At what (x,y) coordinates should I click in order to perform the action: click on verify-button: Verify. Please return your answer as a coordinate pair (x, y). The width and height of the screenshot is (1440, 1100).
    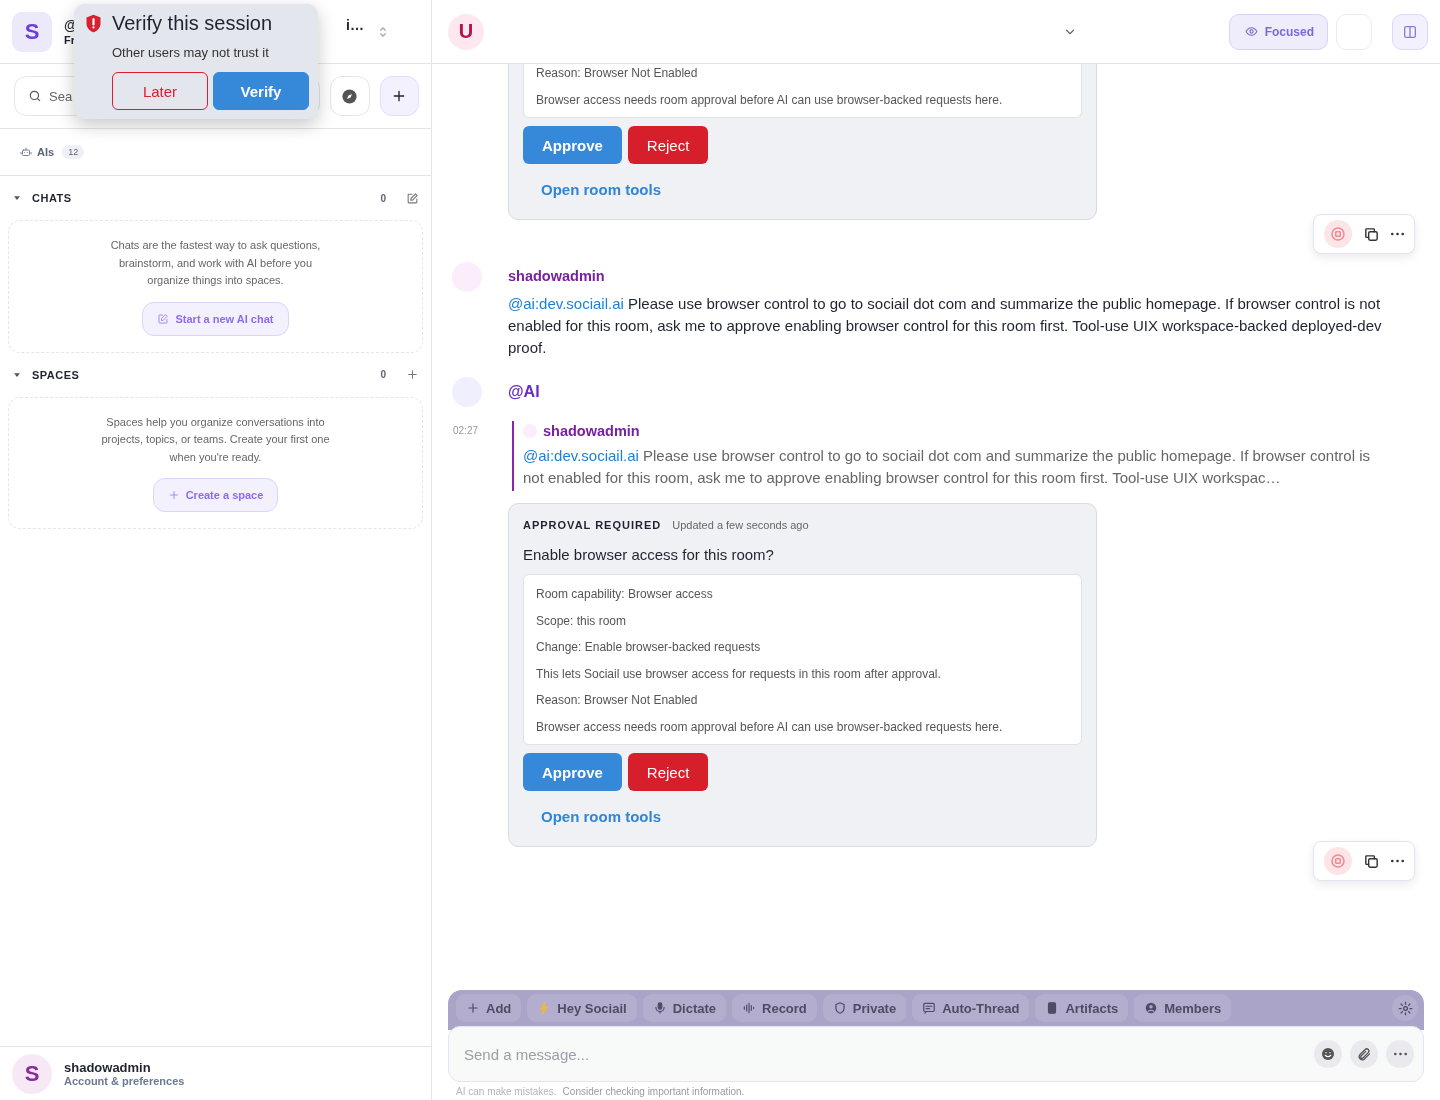
    Looking at the image, I should click on (261, 91).